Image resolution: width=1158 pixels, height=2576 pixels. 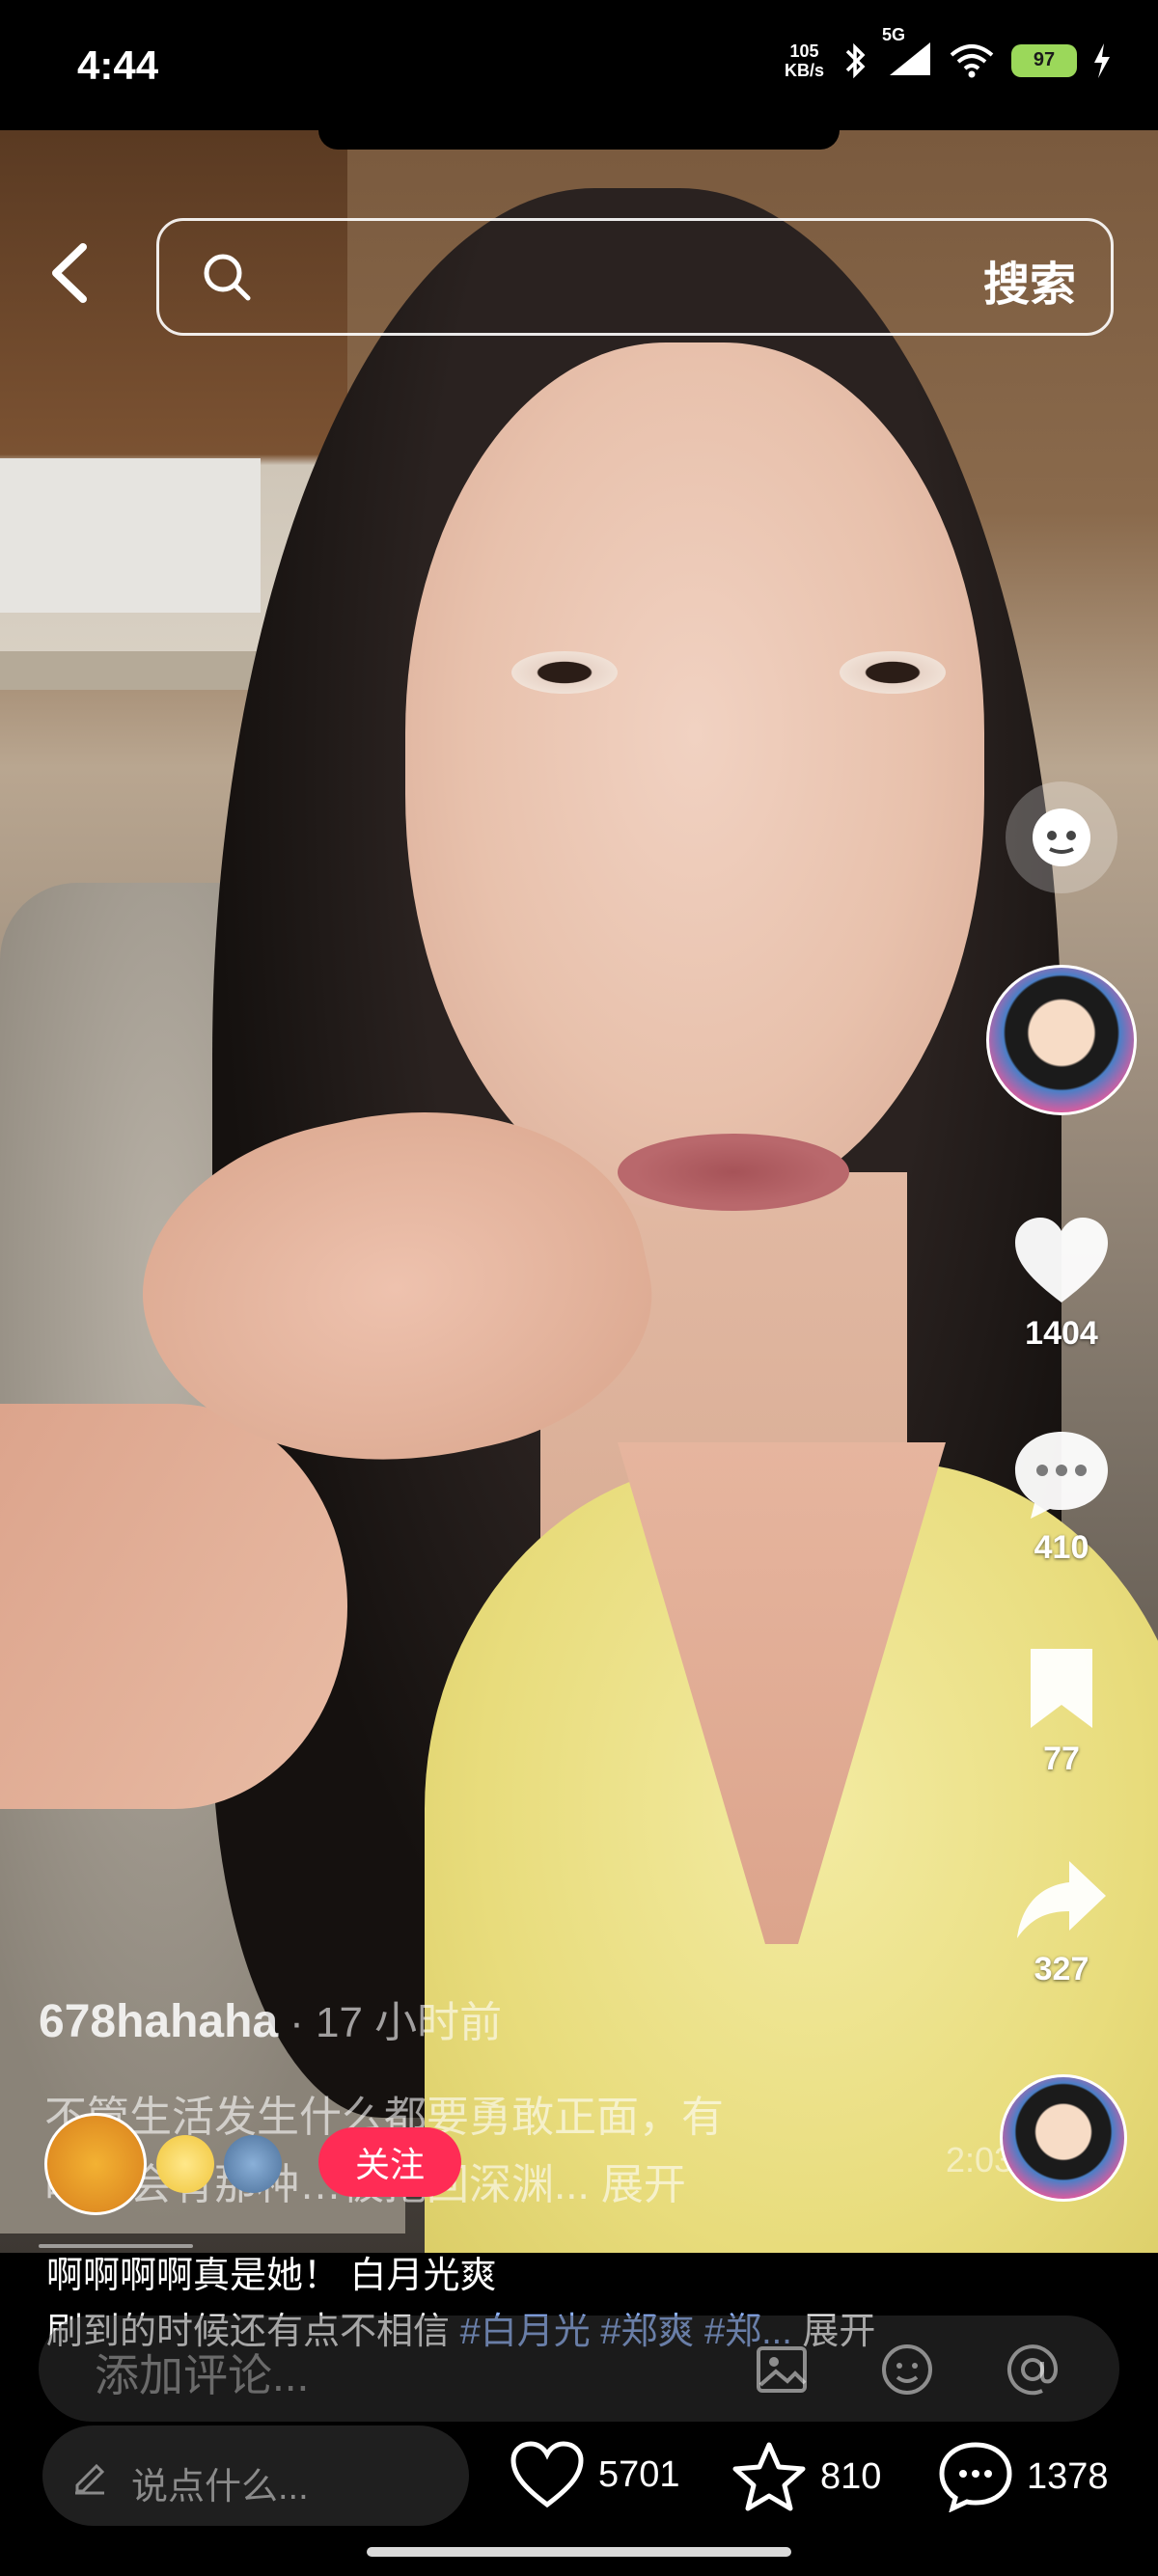 What do you see at coordinates (851, 2476) in the screenshot?
I see `bottom-star-count: 810` at bounding box center [851, 2476].